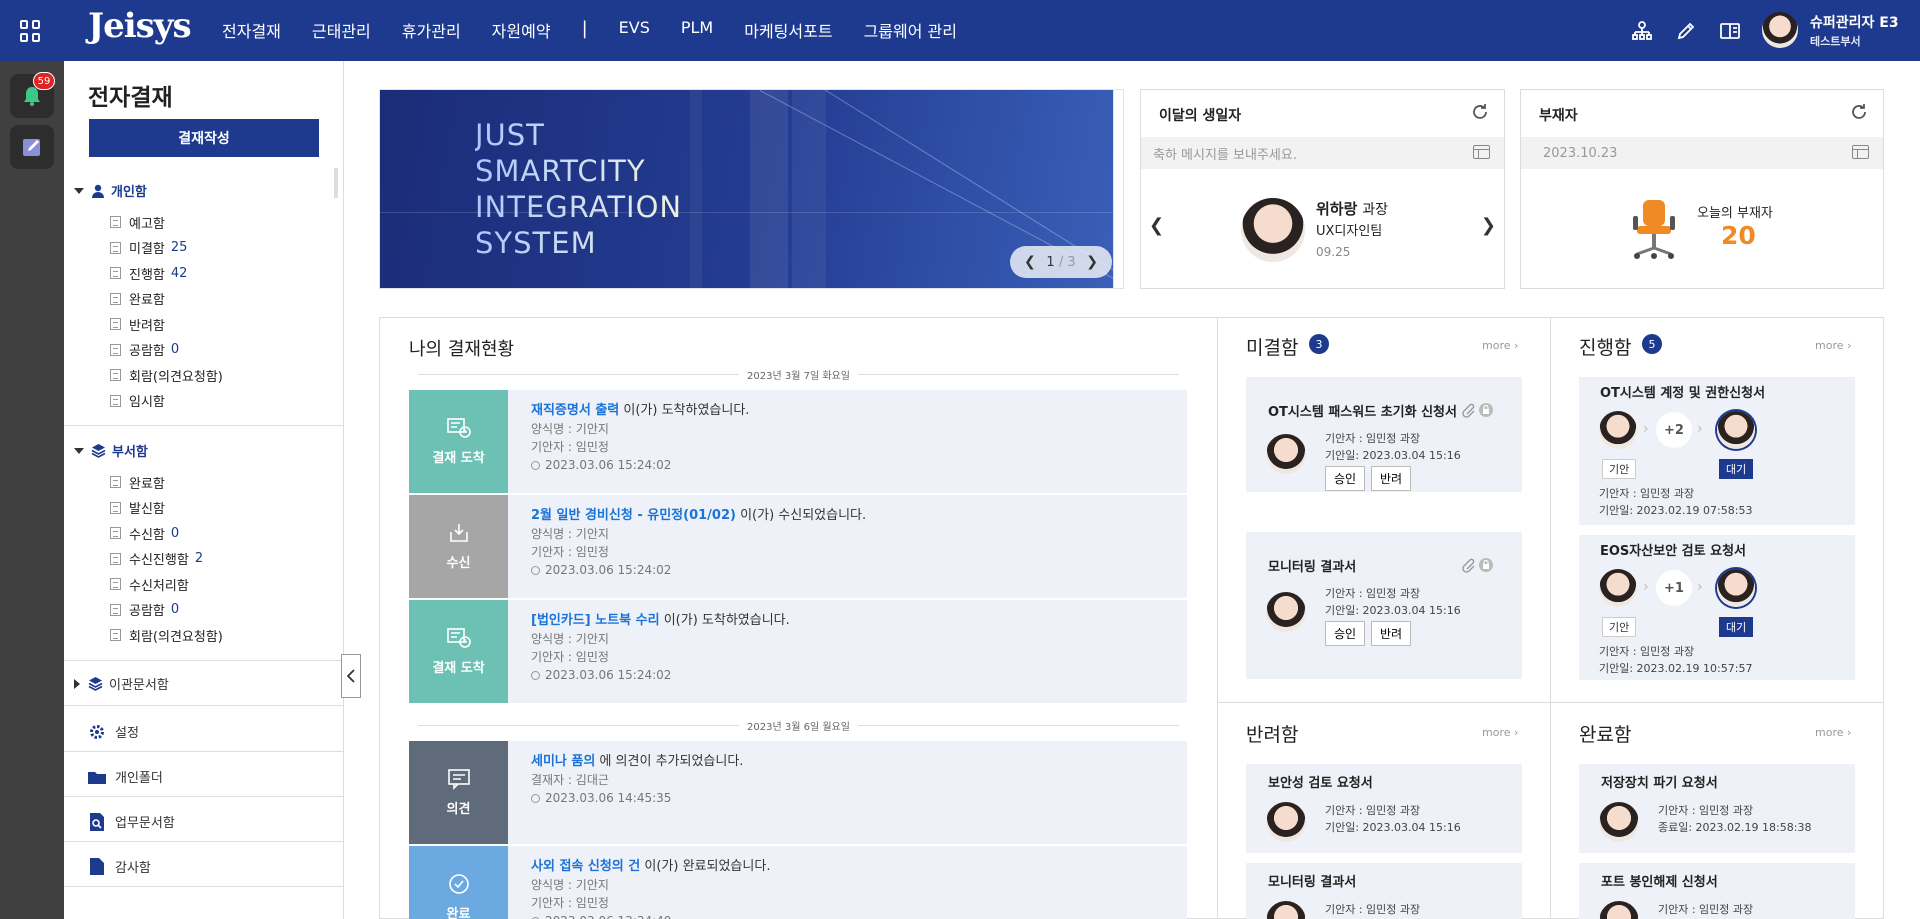 The width and height of the screenshot is (1920, 919). What do you see at coordinates (1702, 153) in the screenshot?
I see `absent-date-bar: 2023.10.23` at bounding box center [1702, 153].